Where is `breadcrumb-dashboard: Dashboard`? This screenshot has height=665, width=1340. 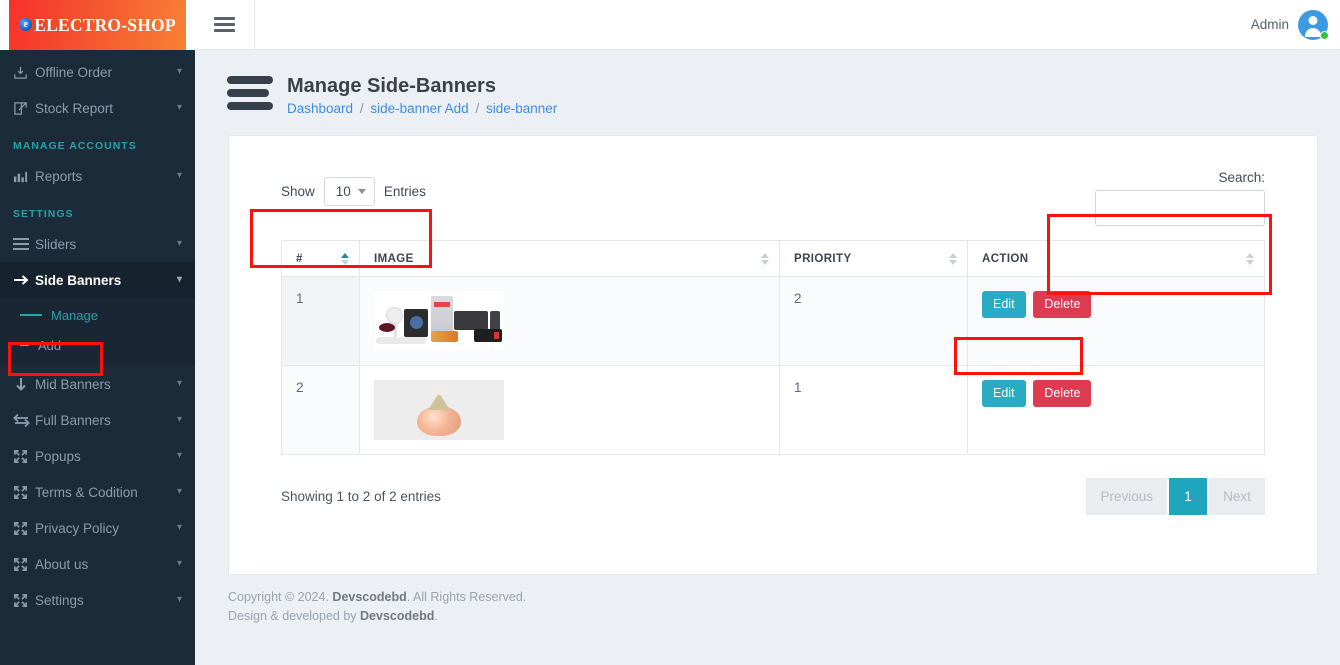 breadcrumb-dashboard: Dashboard is located at coordinates (320, 108).